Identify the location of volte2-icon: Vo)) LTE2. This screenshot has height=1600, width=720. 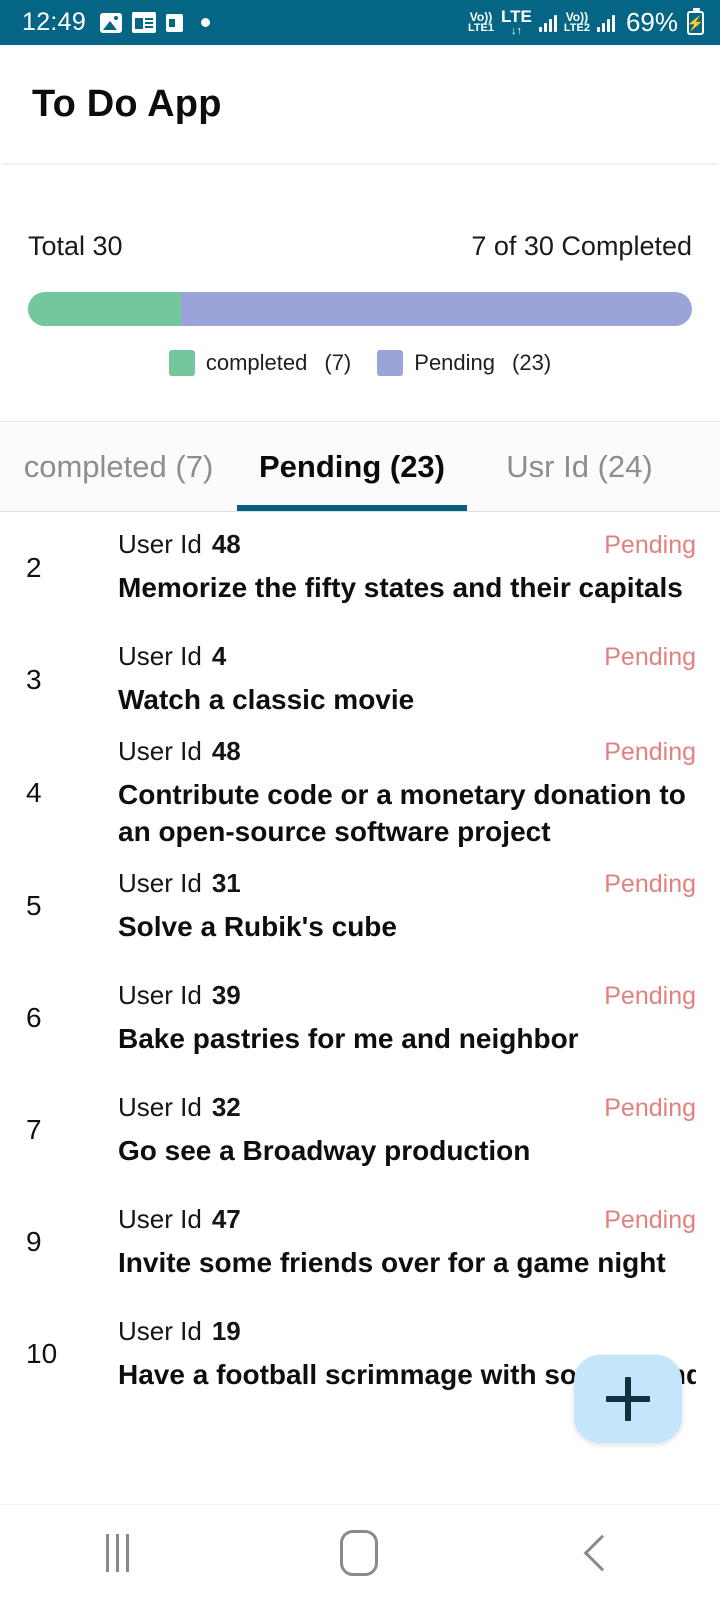
(576, 22).